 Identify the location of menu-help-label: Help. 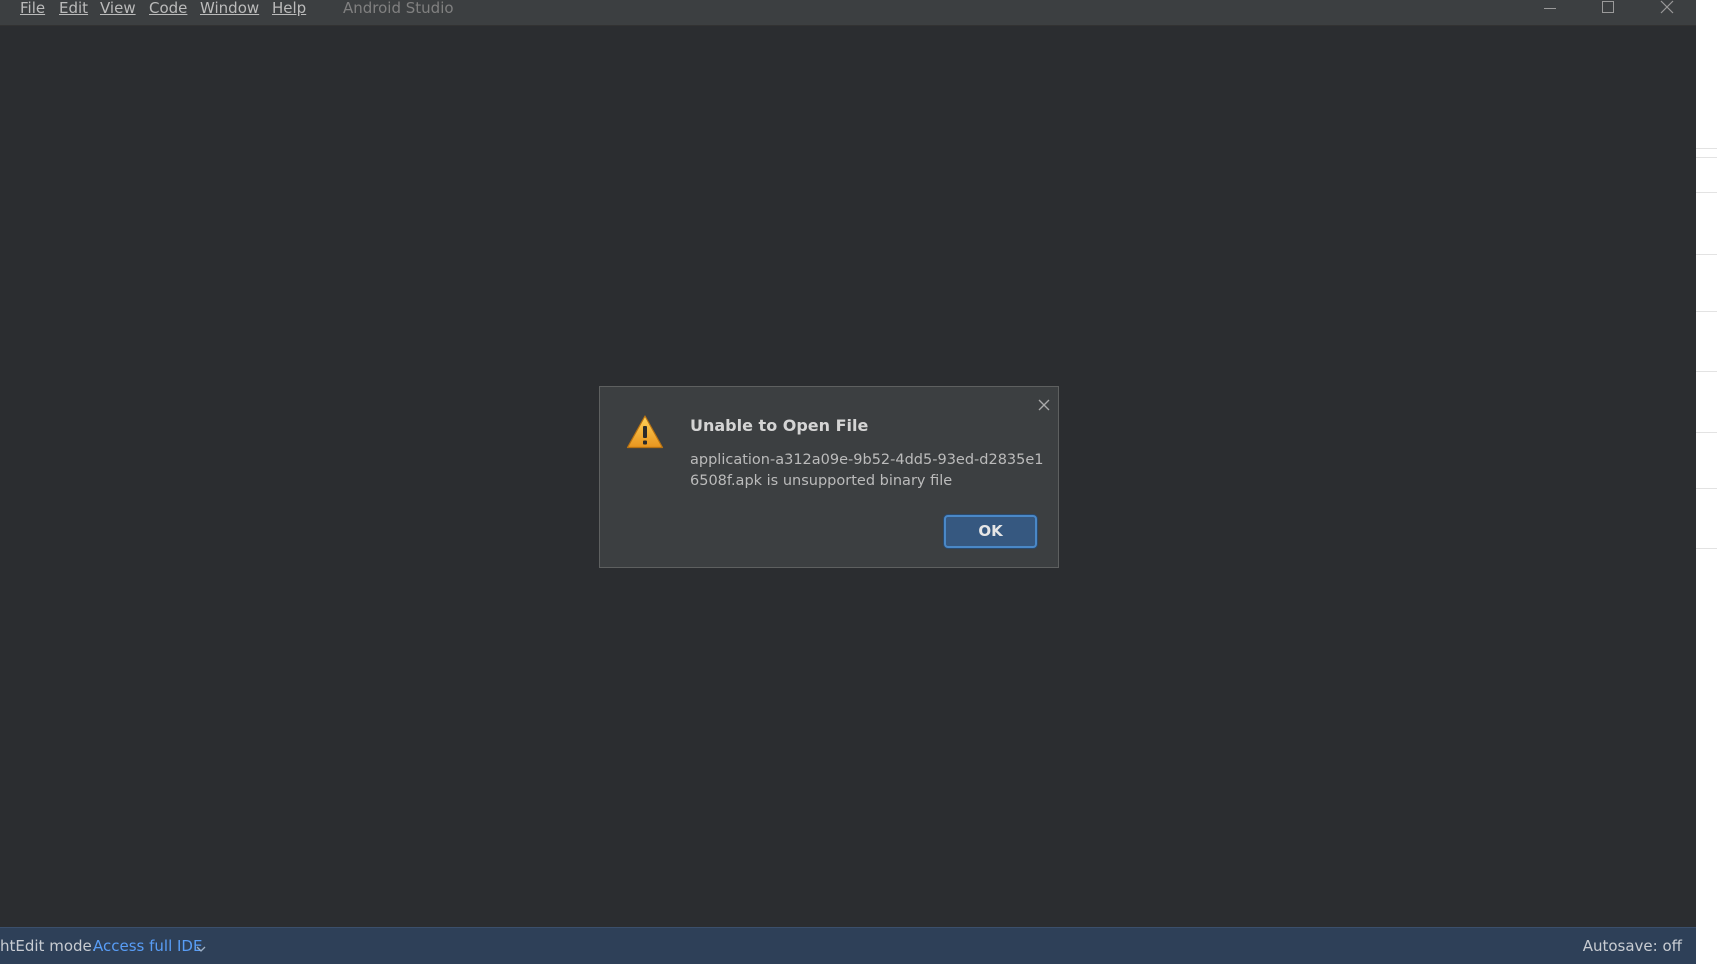
(289, 8).